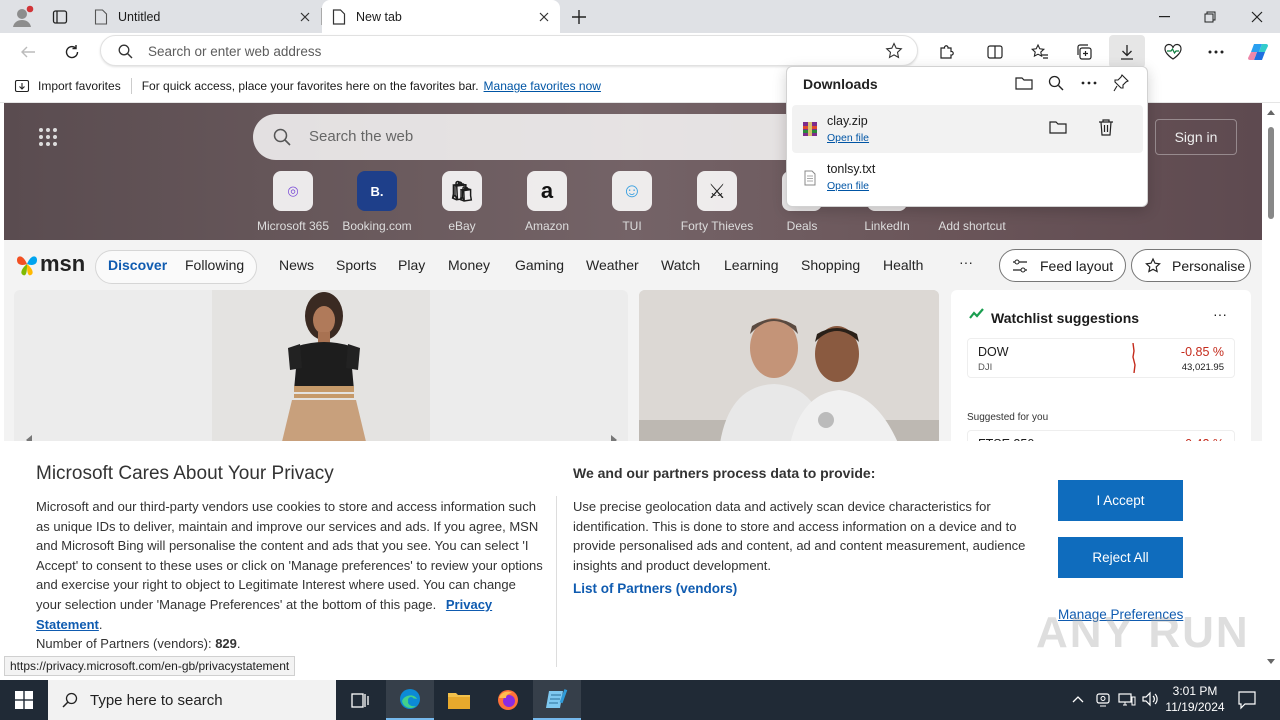 The image size is (1280, 720). What do you see at coordinates (411, 265) in the screenshot?
I see `nav-play: Play` at bounding box center [411, 265].